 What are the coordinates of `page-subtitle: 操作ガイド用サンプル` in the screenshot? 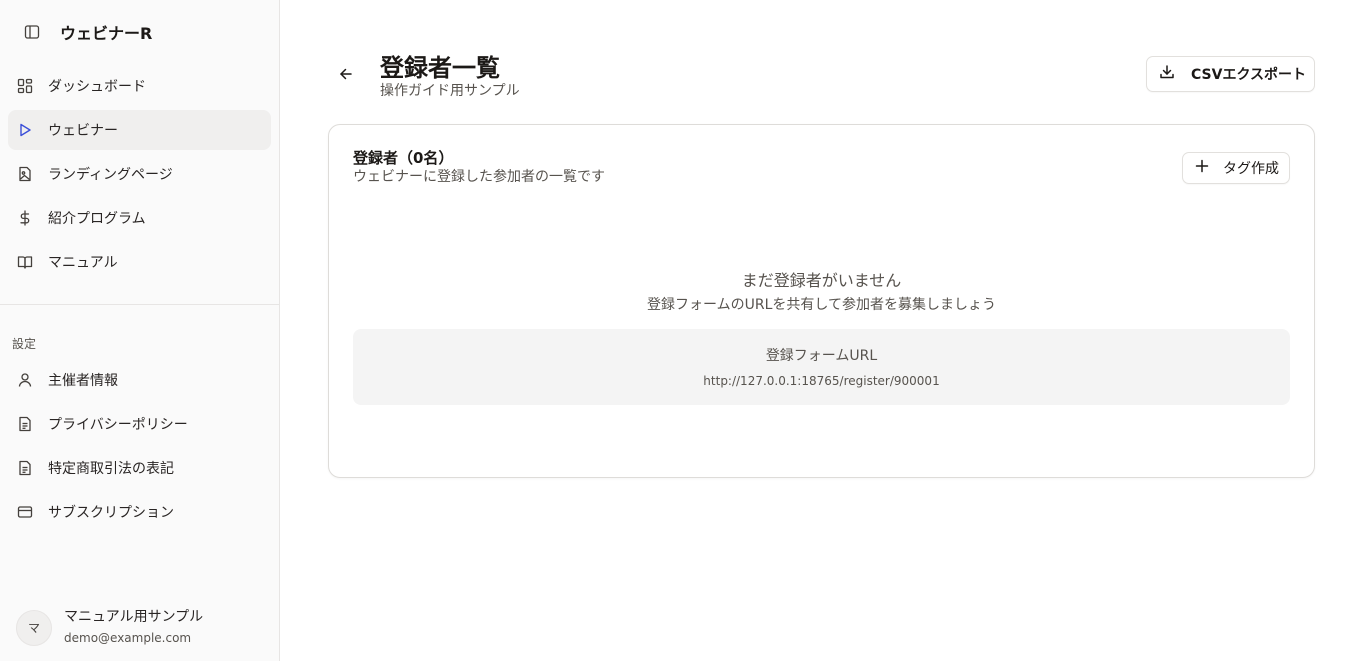 It's located at (450, 91).